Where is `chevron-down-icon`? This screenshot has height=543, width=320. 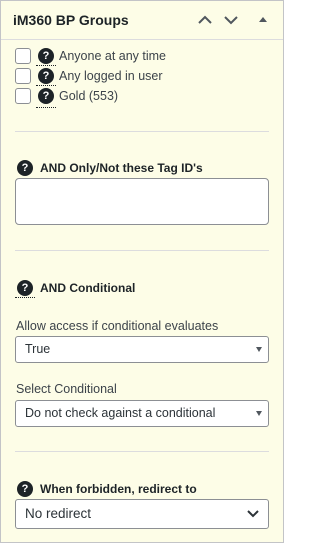
chevron-down-icon is located at coordinates (253, 515).